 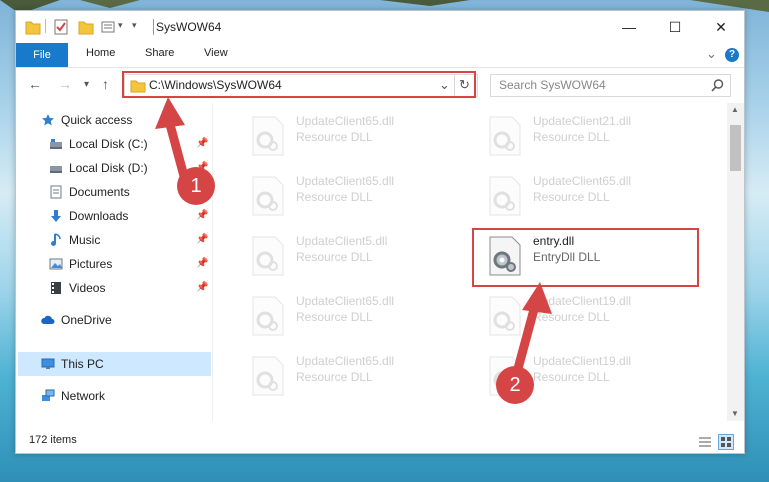 I want to click on minimize-button: —, so click(x=629, y=27).